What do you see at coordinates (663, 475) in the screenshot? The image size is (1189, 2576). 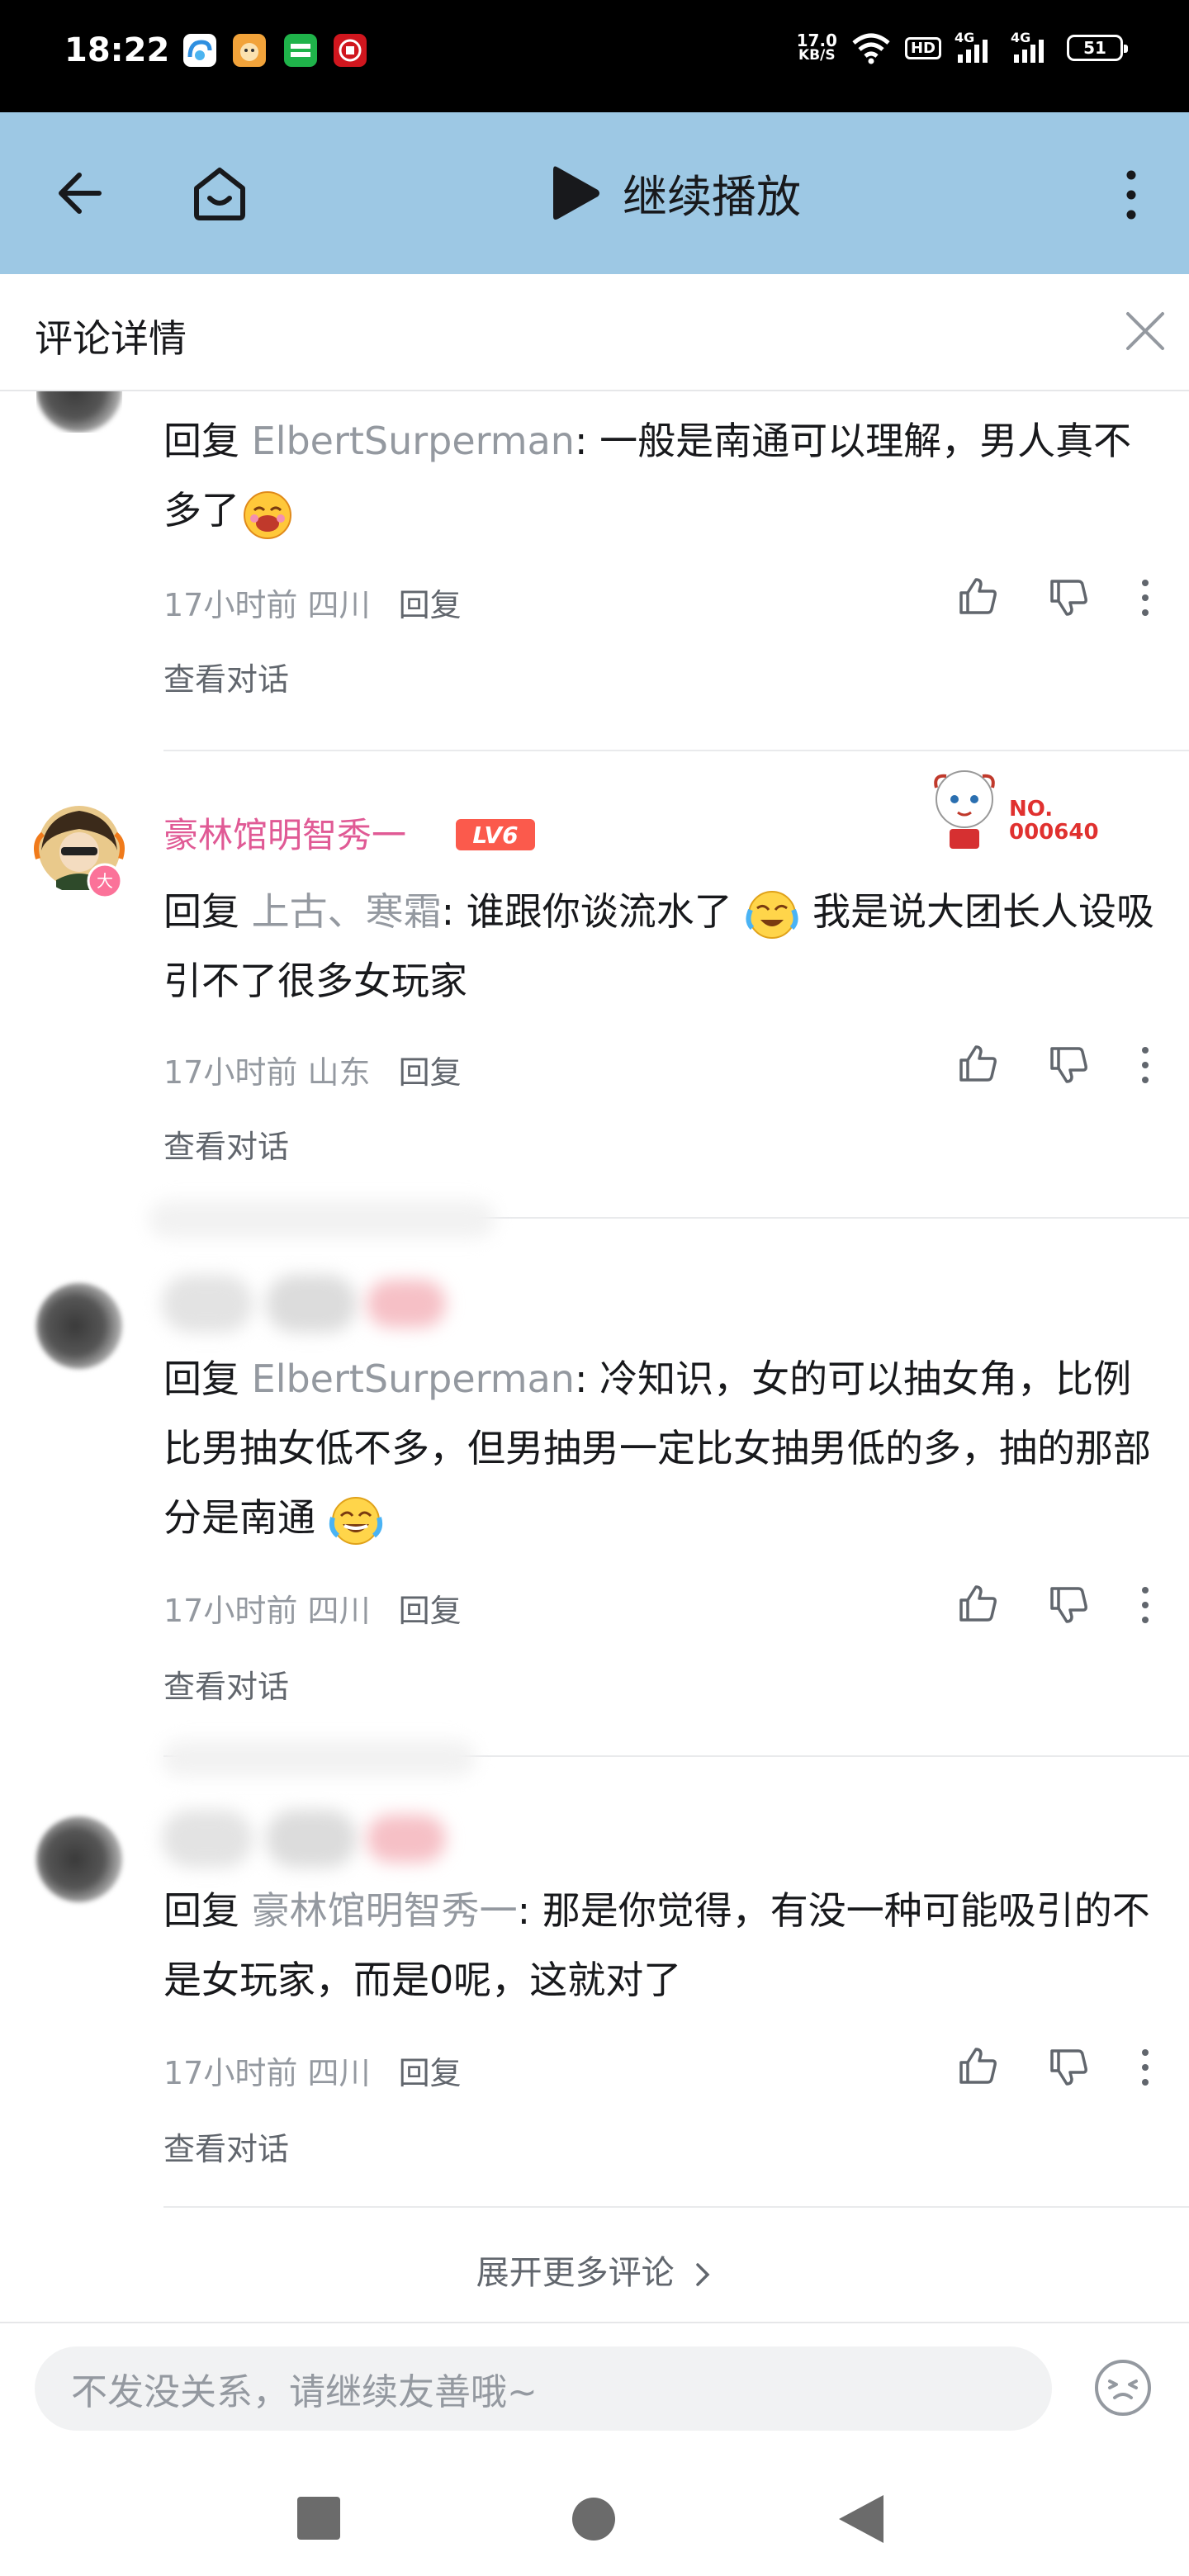 I see `comment-text: 回复 ElbertSurperman: 一般是南通可以理解，男人真不多了` at bounding box center [663, 475].